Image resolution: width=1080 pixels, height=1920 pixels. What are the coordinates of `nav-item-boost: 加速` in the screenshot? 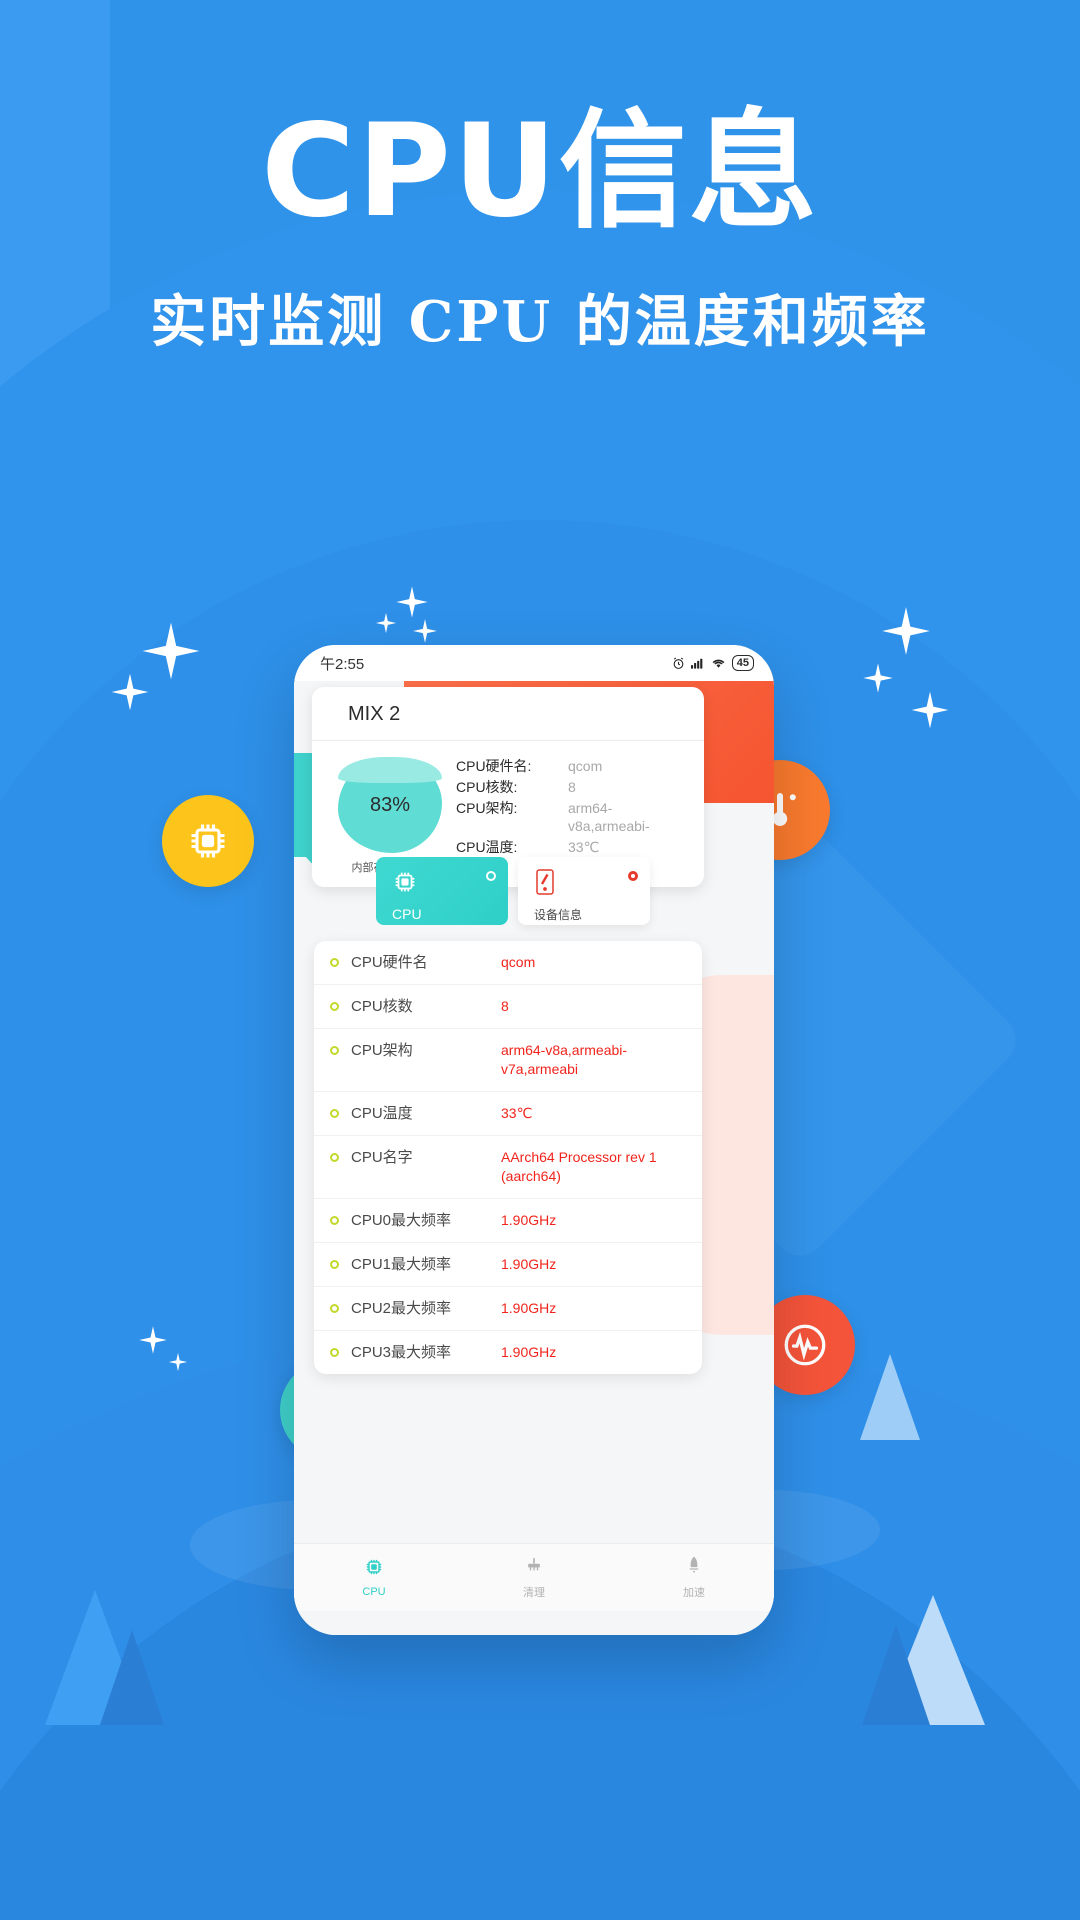 It's located at (694, 1577).